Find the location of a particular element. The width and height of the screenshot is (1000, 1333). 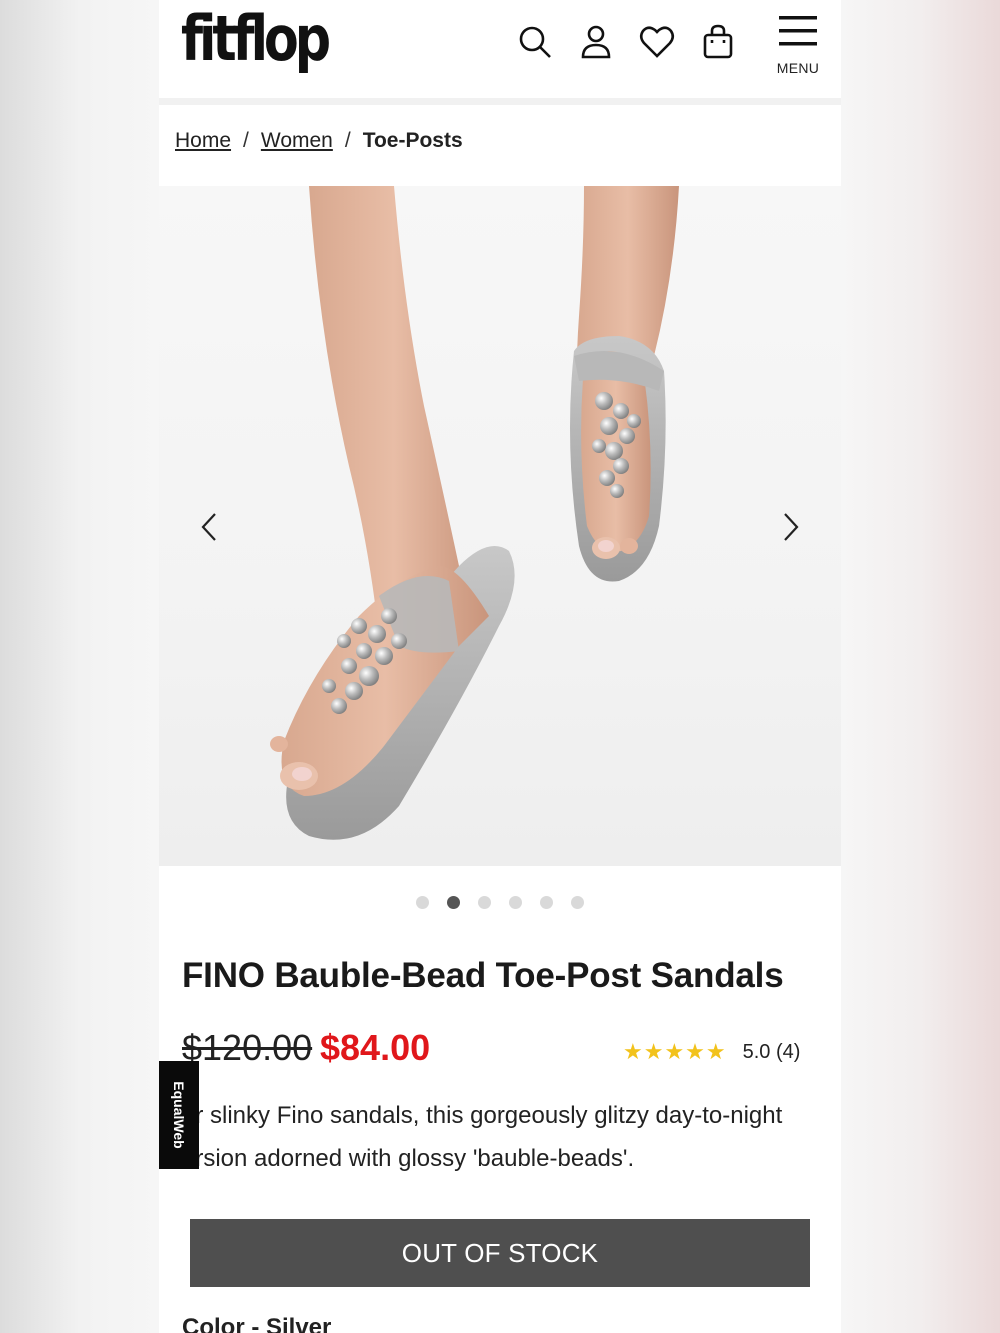

menu-label: MENU is located at coordinates (798, 68).